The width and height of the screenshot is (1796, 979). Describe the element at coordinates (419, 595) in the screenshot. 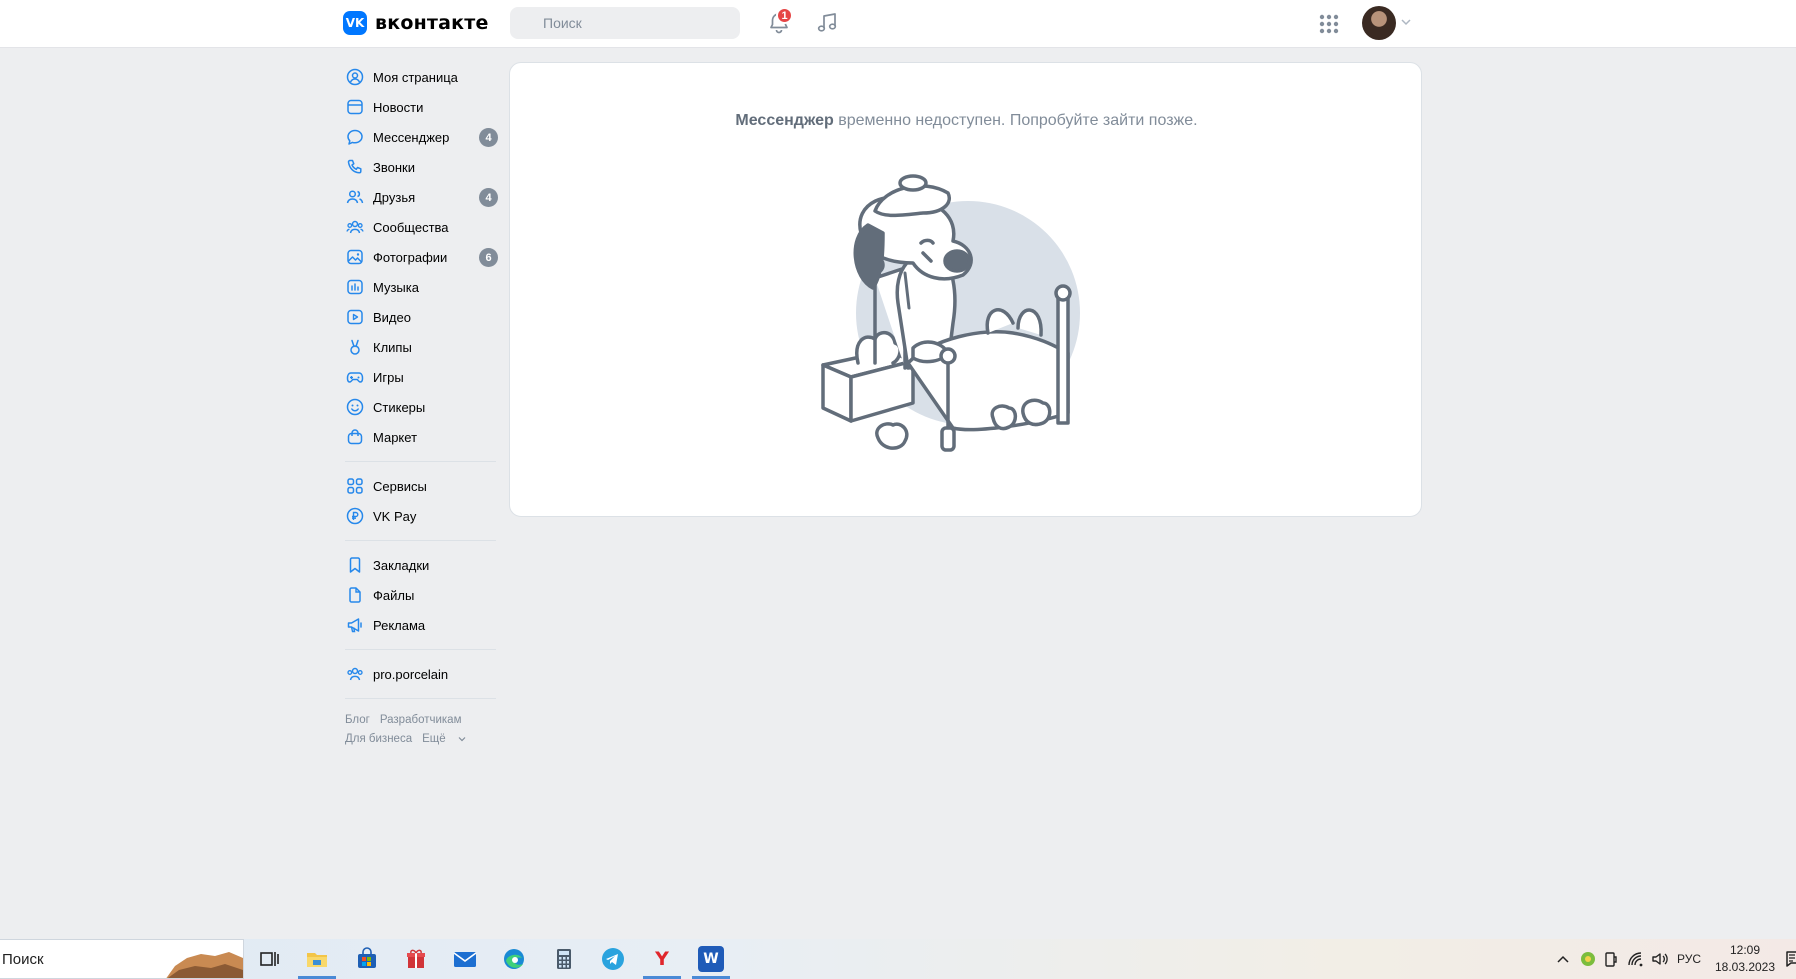

I see `sidebar-item-files: Файлы` at that location.